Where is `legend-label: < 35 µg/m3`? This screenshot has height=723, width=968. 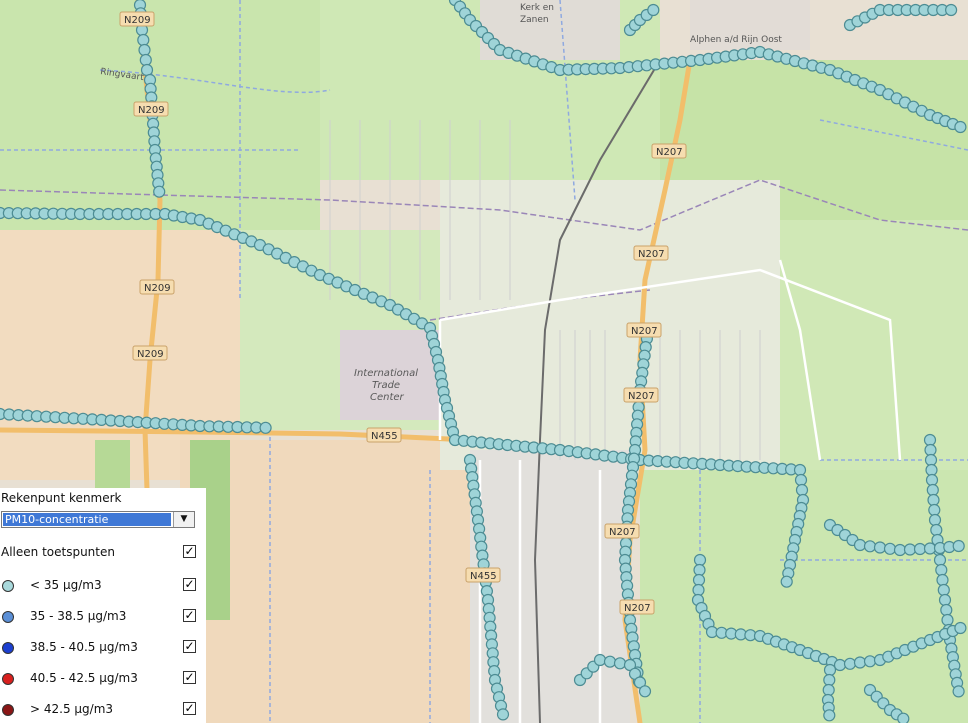
legend-label: < 35 µg/m3 is located at coordinates (66, 585).